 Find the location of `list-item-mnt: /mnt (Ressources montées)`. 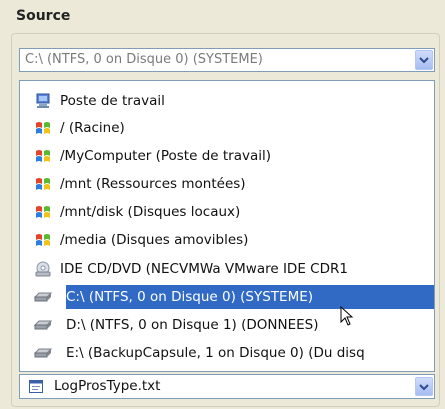

list-item-mnt: /mnt (Ressources montées) is located at coordinates (234, 184).